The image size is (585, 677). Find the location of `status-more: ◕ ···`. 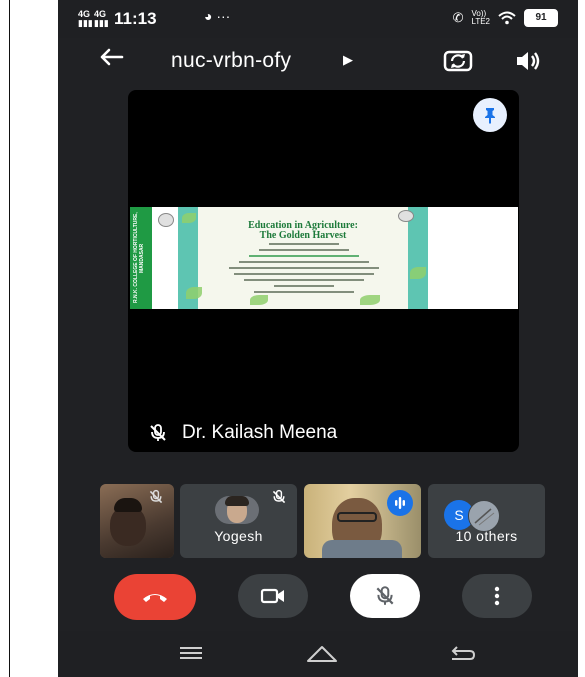

status-more: ◕ ··· is located at coordinates (217, 16).